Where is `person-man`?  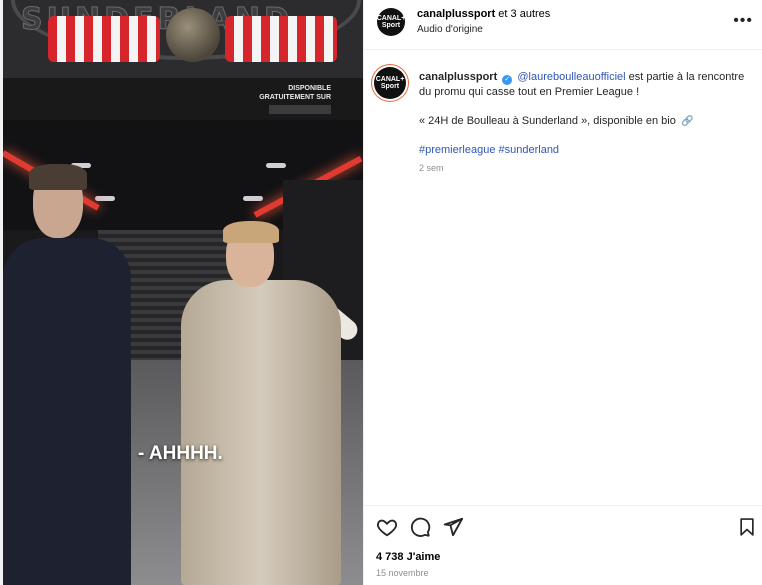 person-man is located at coordinates (68, 374).